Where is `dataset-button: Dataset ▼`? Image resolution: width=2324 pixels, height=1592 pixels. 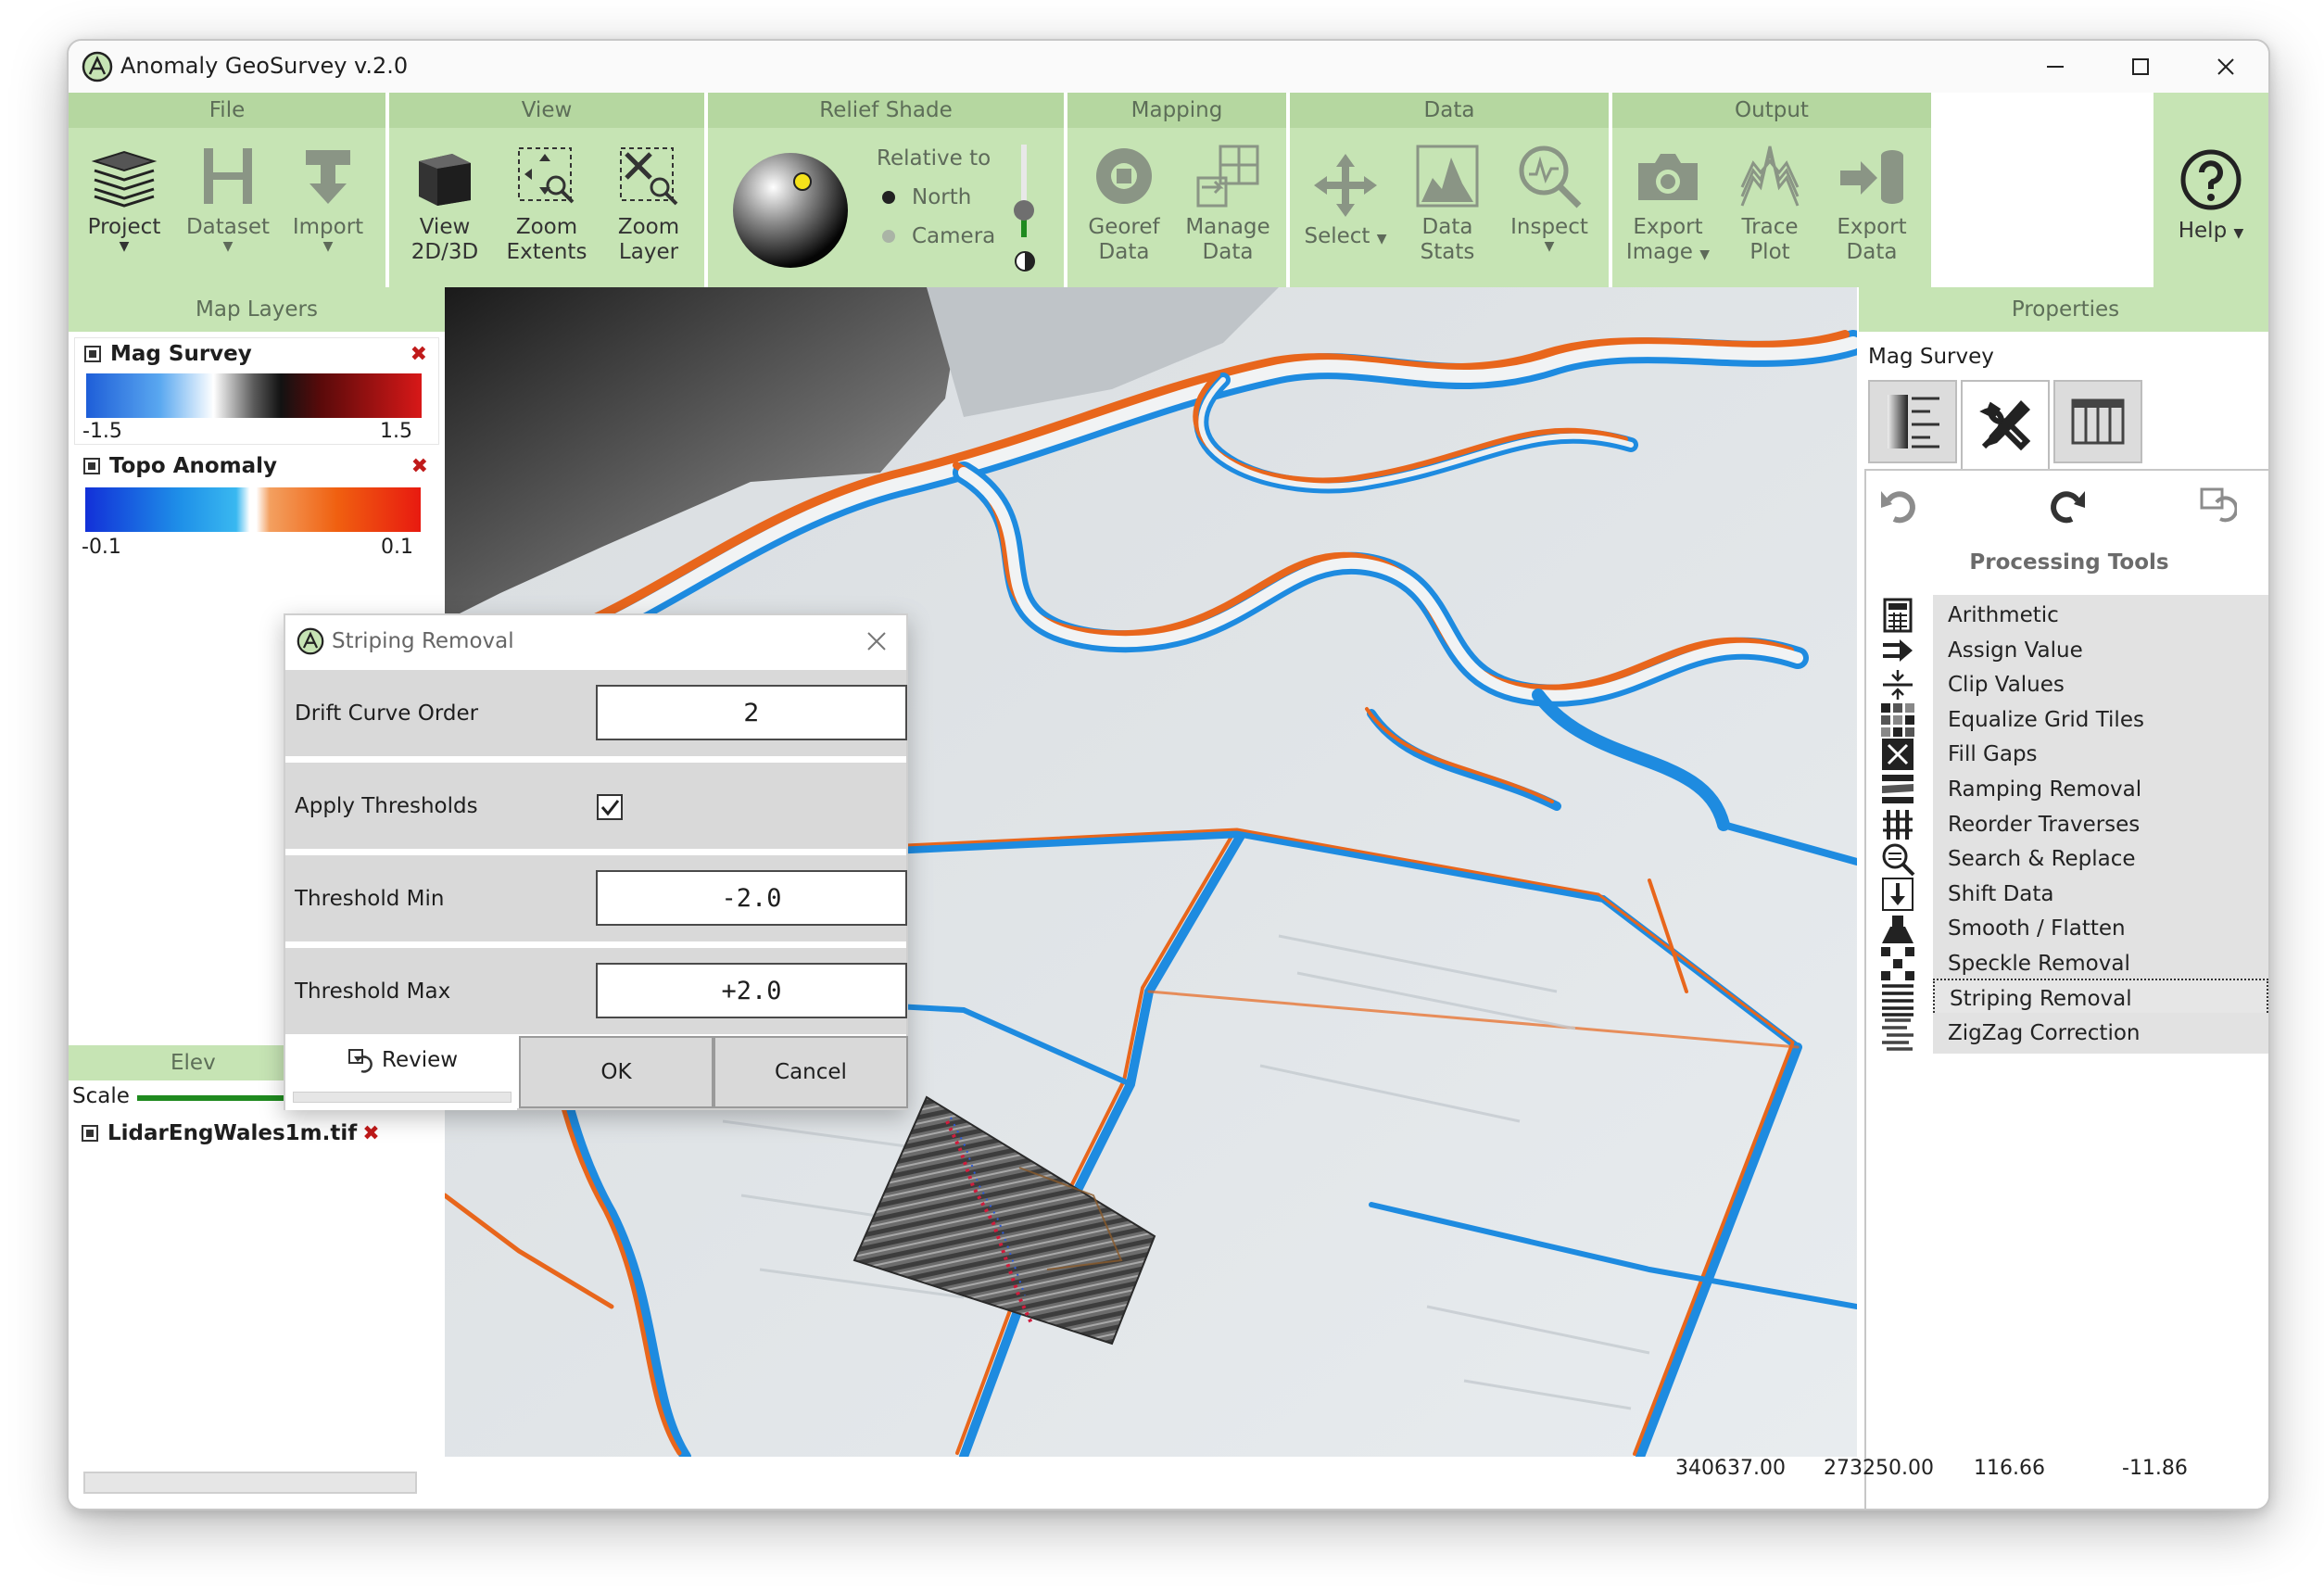
dataset-button: Dataset ▼ is located at coordinates (228, 197).